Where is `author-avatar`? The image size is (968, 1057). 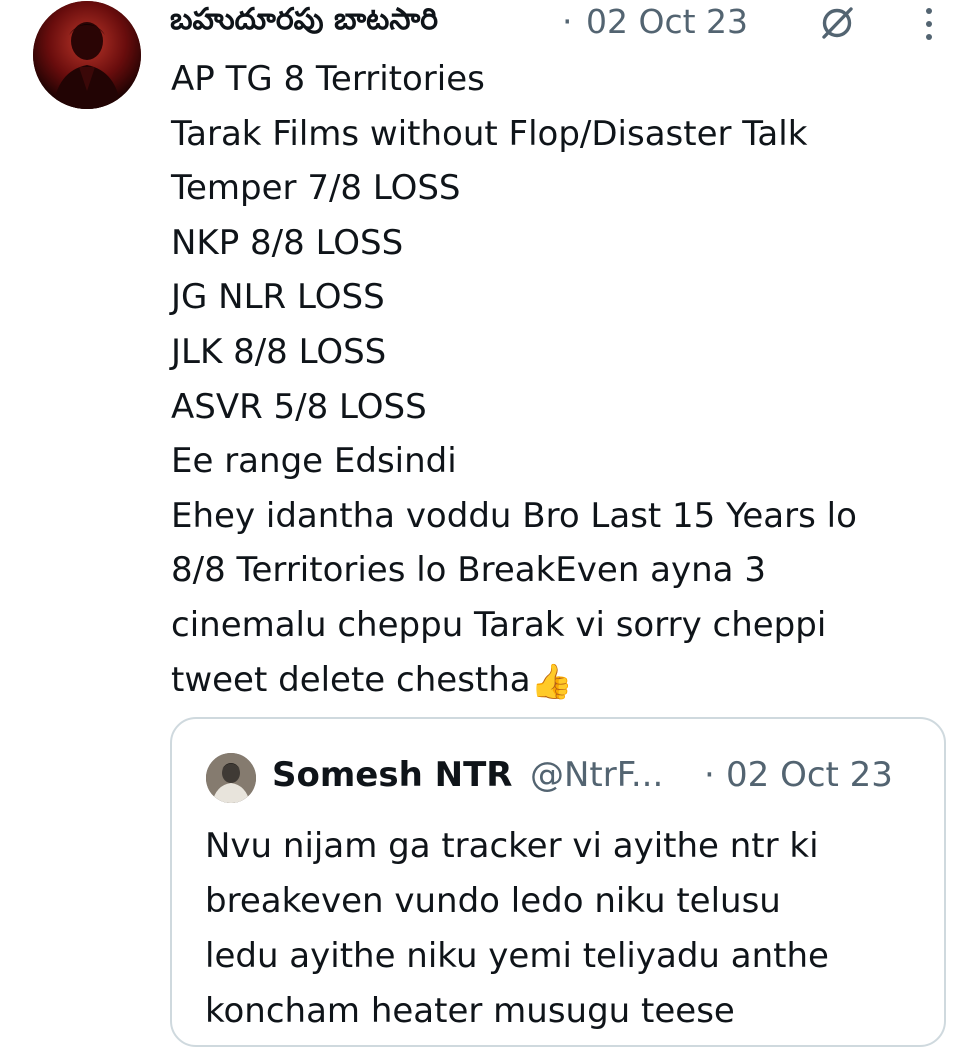 author-avatar is located at coordinates (87, 55).